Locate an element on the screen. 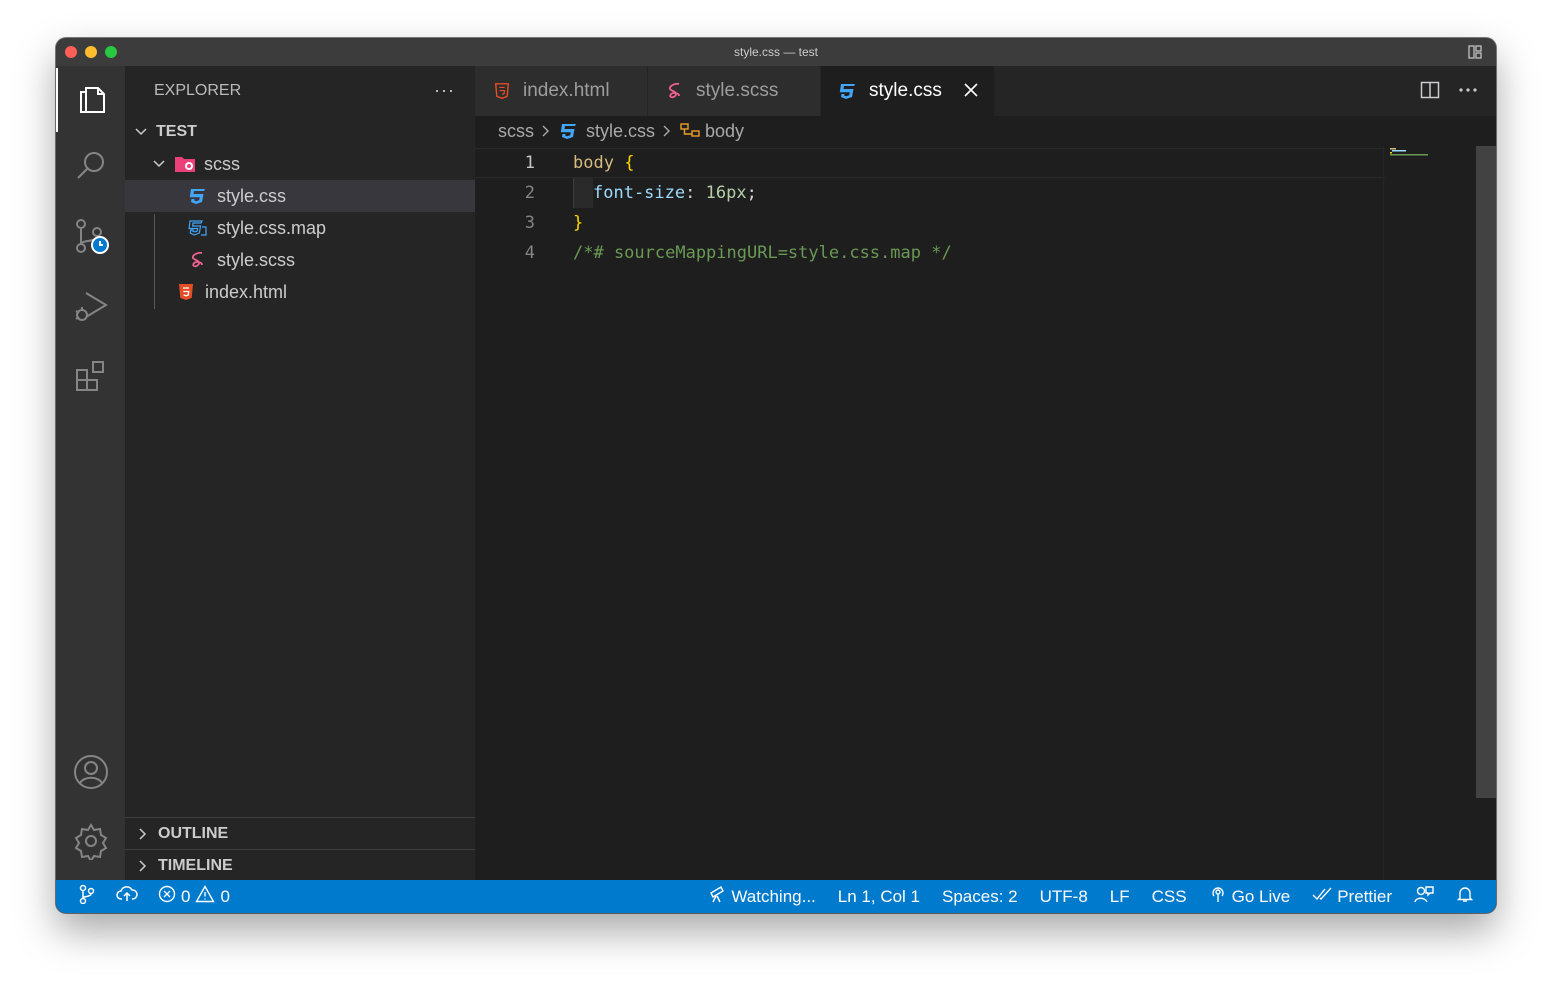  css-semicolon: ; is located at coordinates (751, 193).